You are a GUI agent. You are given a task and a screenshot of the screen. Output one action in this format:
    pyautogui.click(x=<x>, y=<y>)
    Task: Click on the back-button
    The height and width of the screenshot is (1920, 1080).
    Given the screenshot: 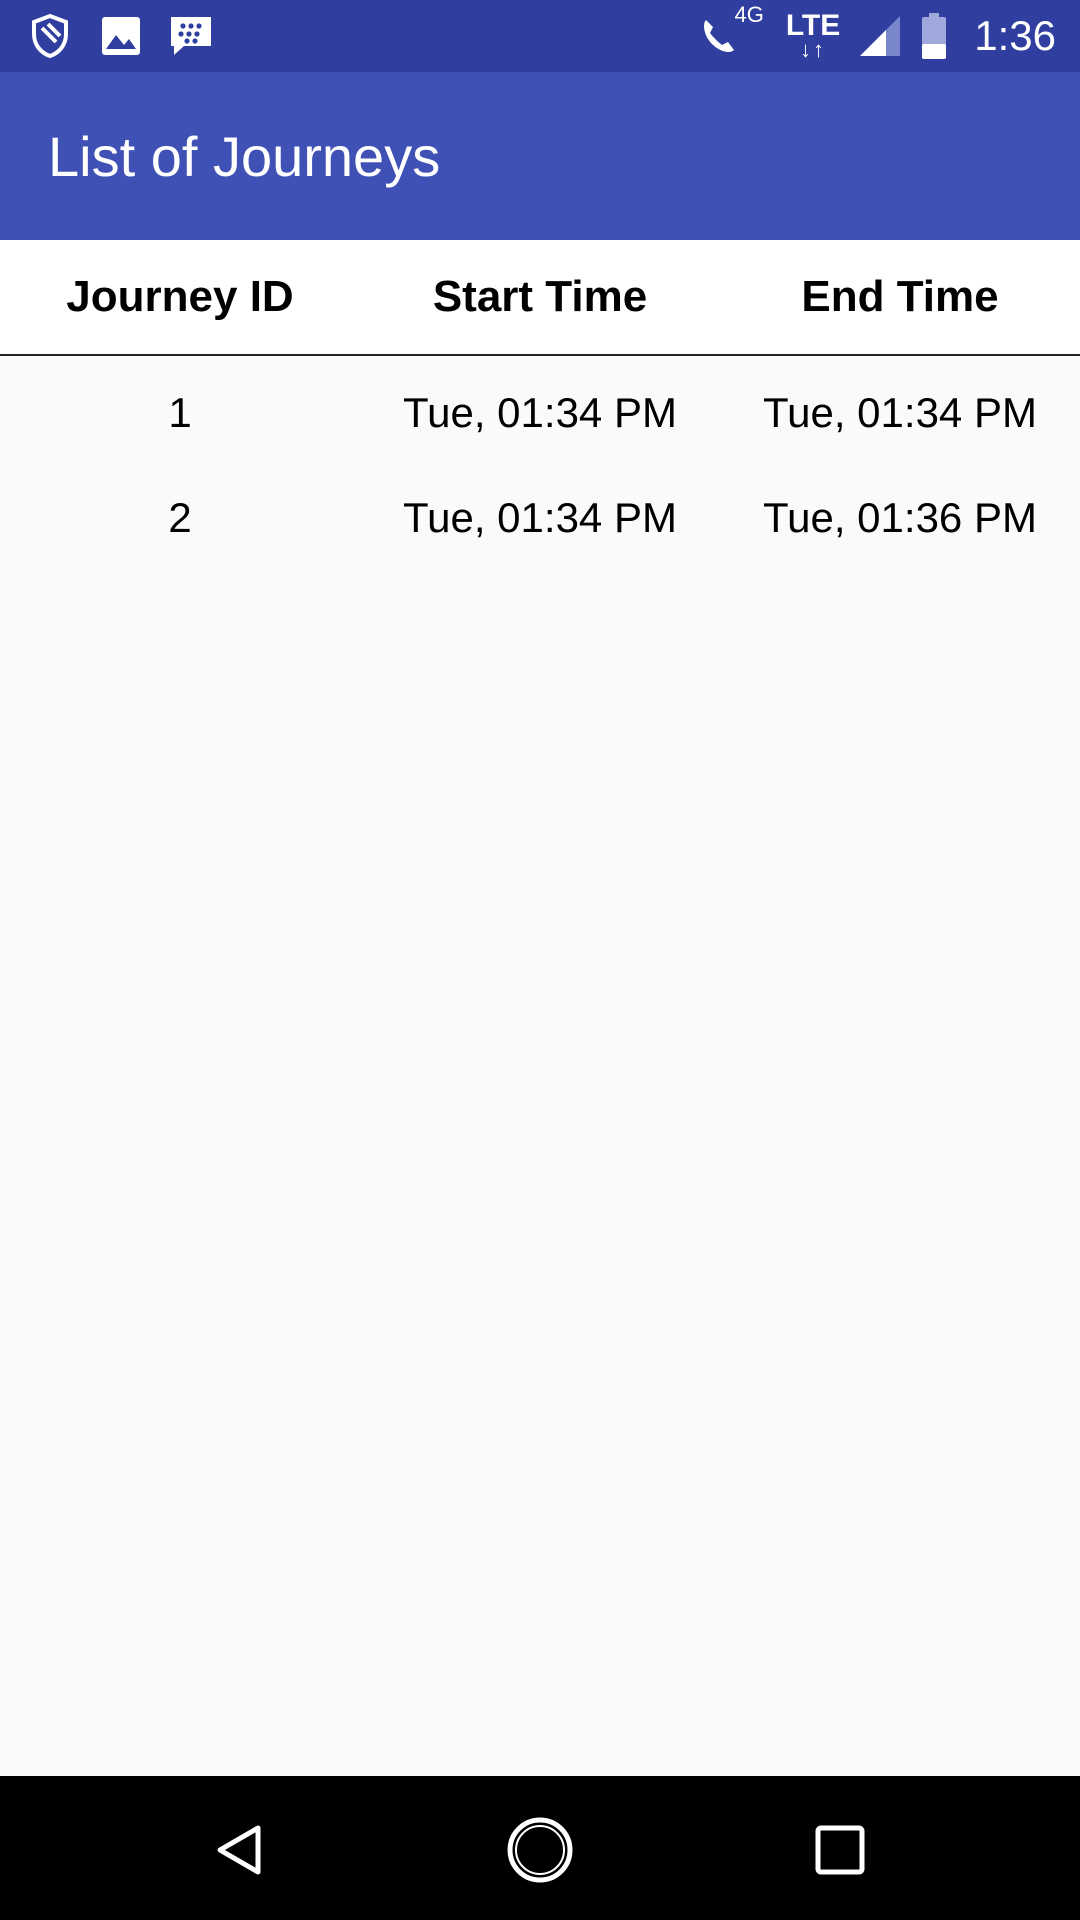 What is the action you would take?
    pyautogui.click(x=240, y=1850)
    